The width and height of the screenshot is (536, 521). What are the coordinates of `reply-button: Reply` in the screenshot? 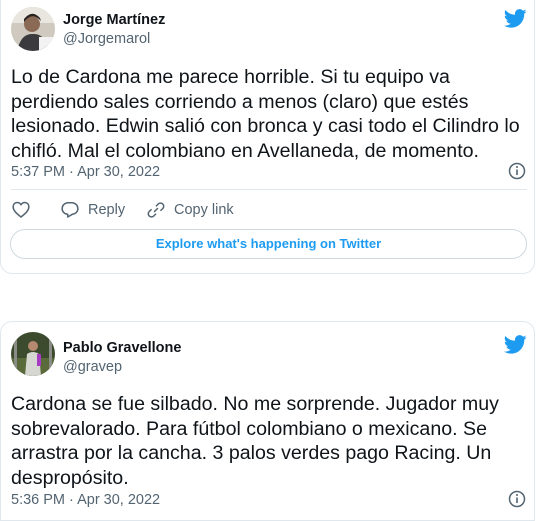 It's located at (93, 209).